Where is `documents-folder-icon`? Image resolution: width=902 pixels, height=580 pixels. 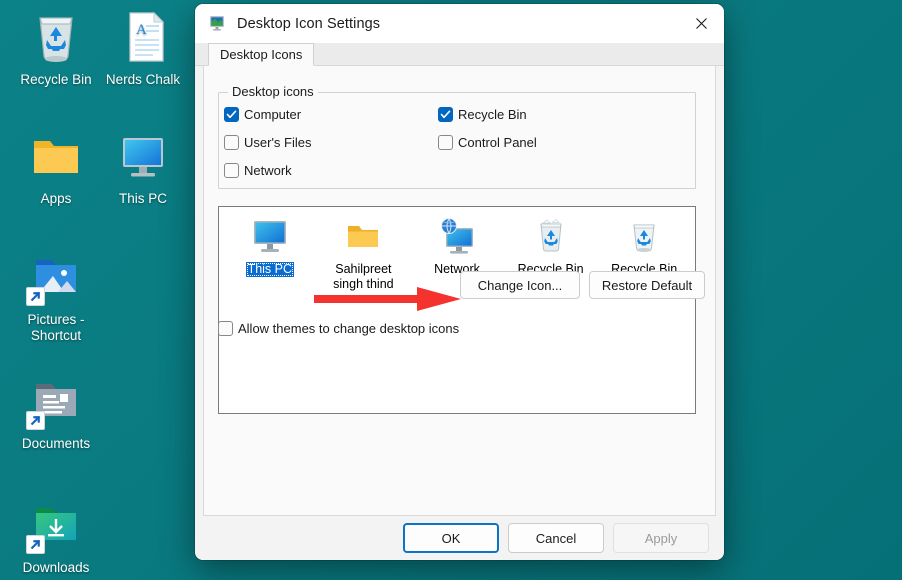 documents-folder-icon is located at coordinates (56, 401).